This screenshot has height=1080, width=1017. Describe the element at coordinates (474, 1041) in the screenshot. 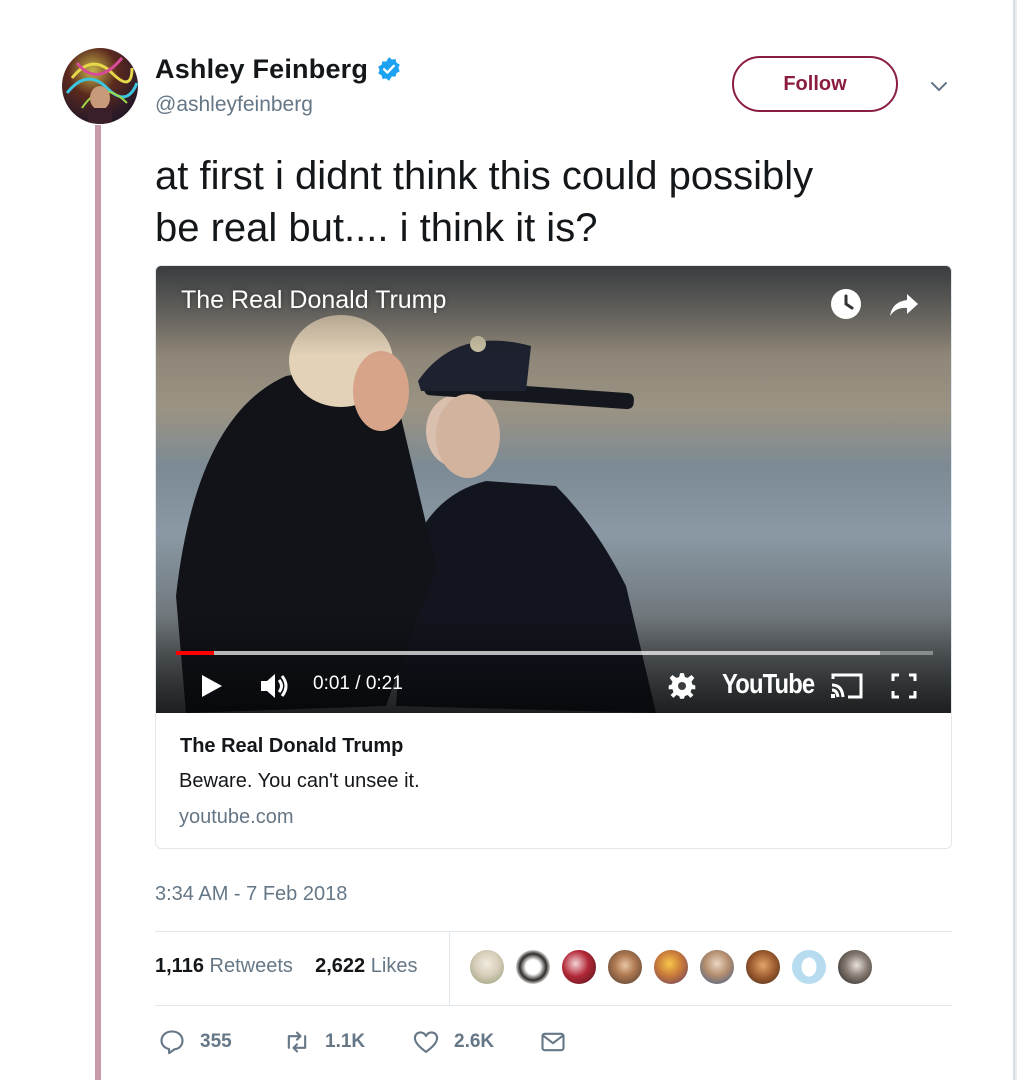

I see `like-count: 2.6K` at that location.